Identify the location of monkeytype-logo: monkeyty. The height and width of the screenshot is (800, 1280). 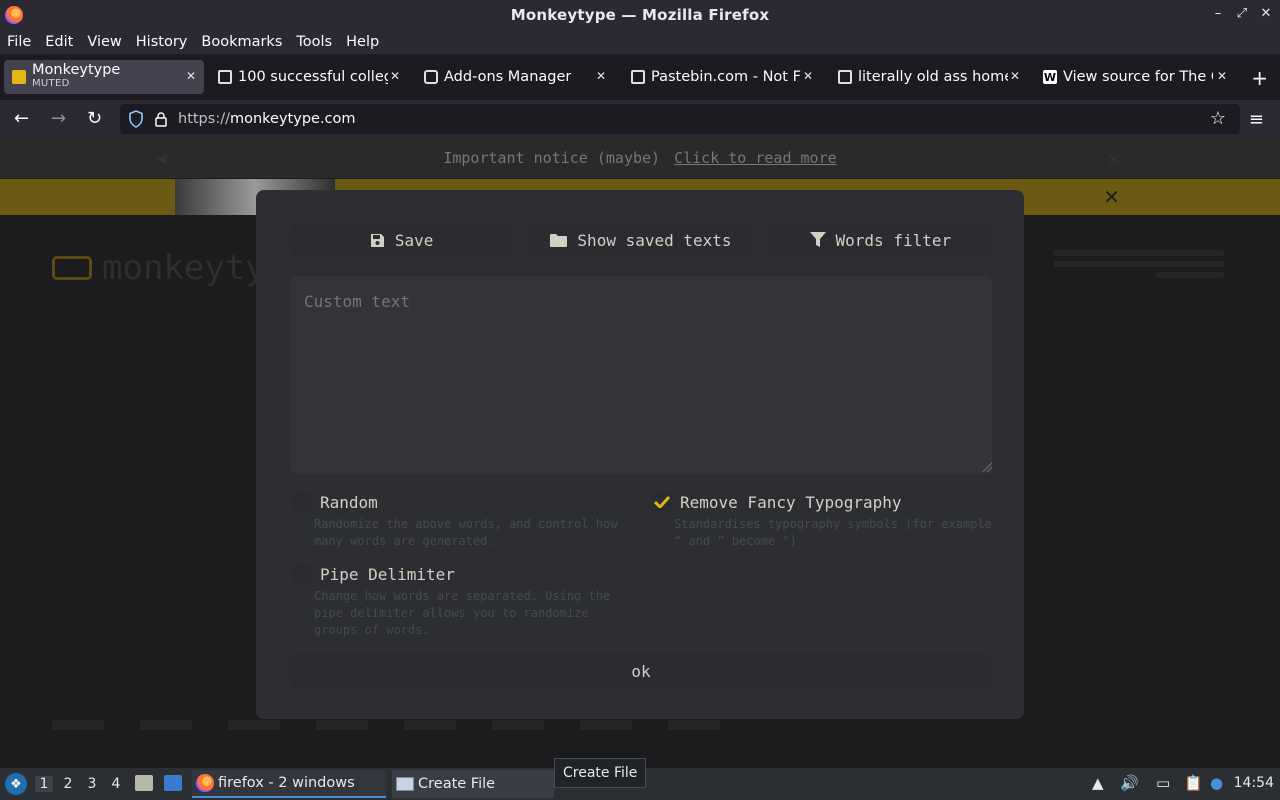
(159, 268).